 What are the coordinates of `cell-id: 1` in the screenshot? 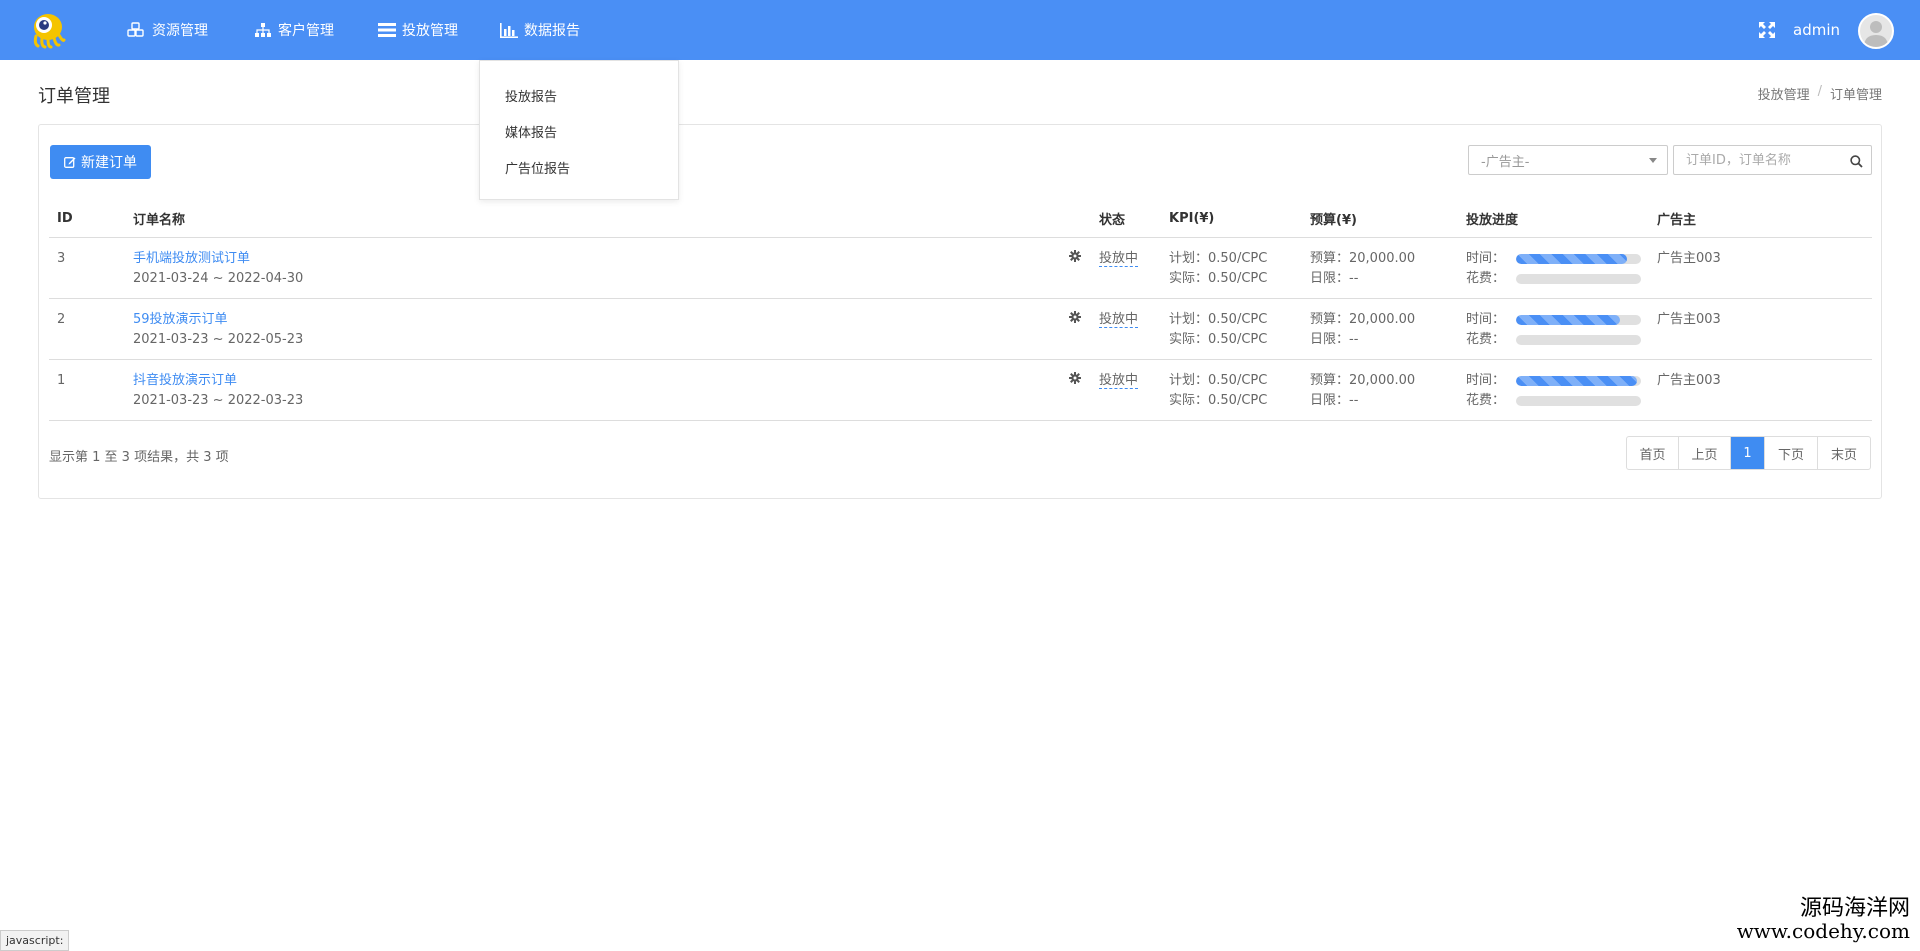 It's located at (87, 390).